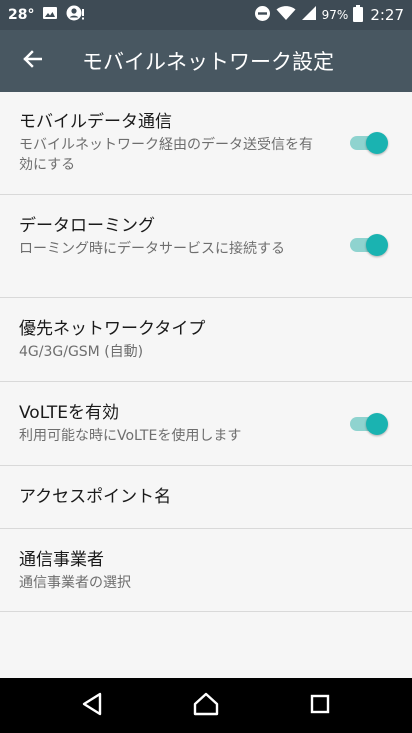  I want to click on setting-volte-summary: 利用可能な時にVoLTEを使用します, so click(130, 436).